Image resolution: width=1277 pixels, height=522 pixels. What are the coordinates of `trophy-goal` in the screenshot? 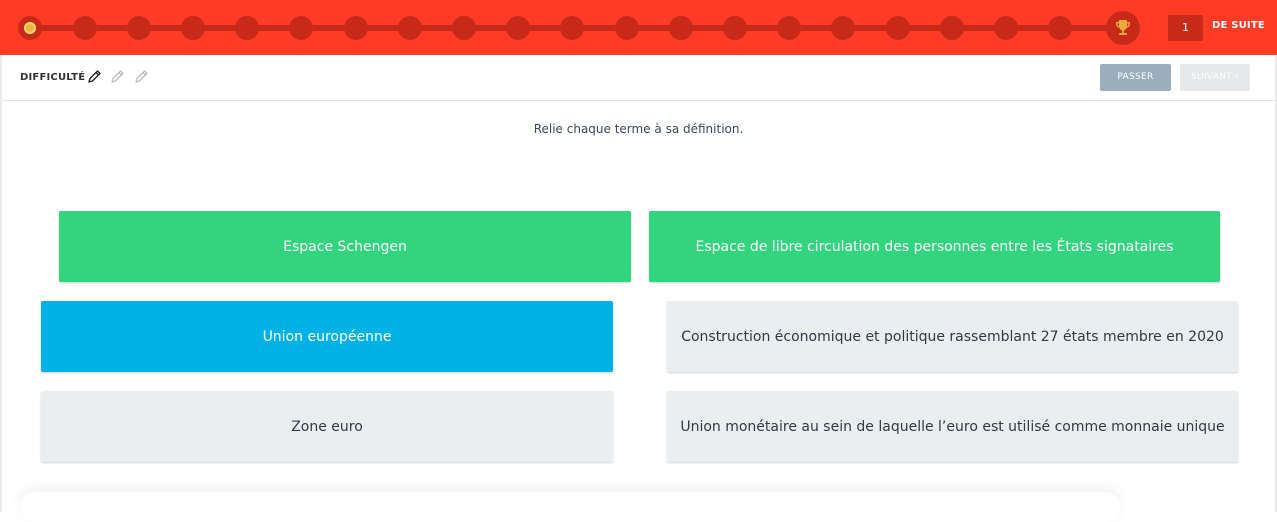 It's located at (1123, 28).